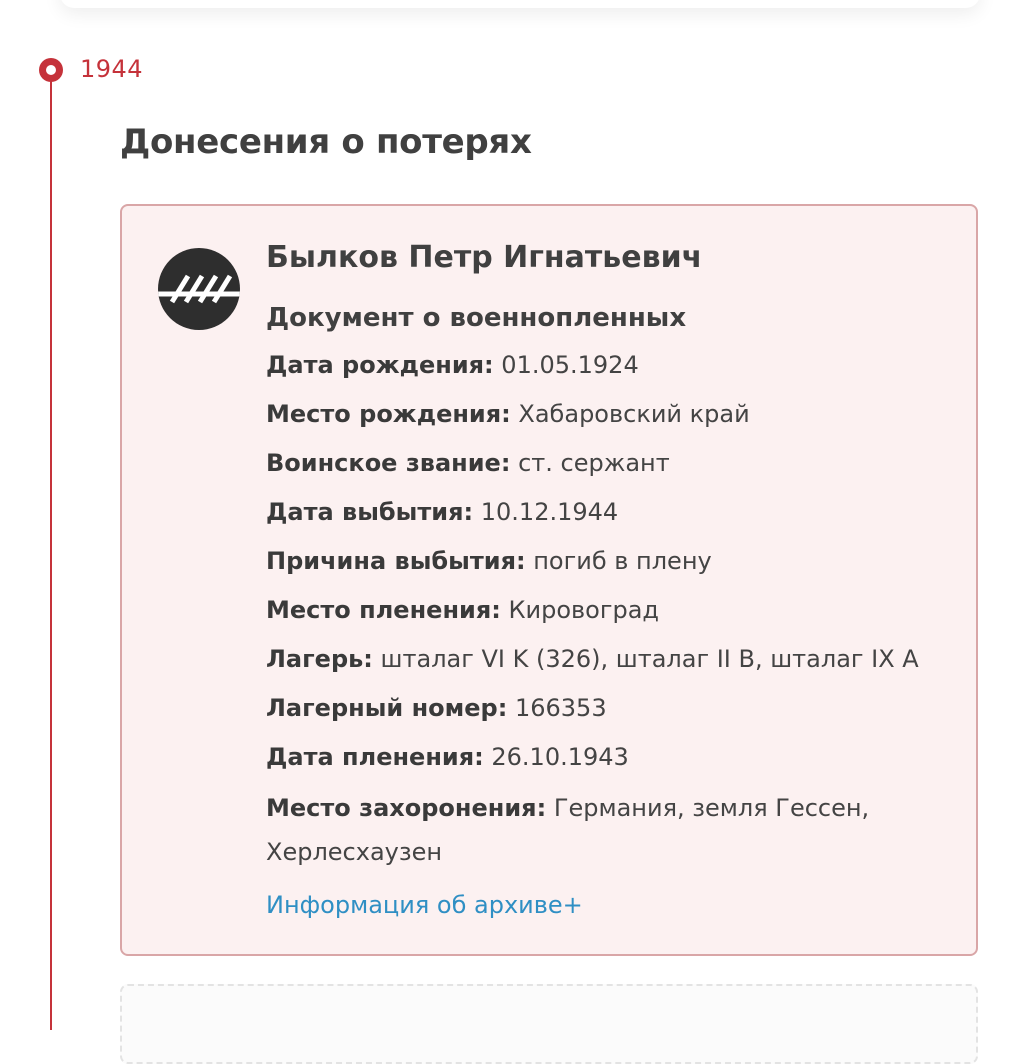  I want to click on field-rank: Воинское звание: ст. сержант, so click(611, 463).